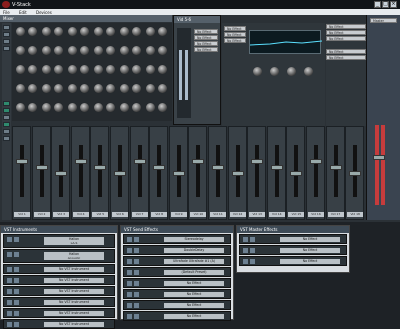  I want to click on channel-name: Vid 15, so click(296, 214).